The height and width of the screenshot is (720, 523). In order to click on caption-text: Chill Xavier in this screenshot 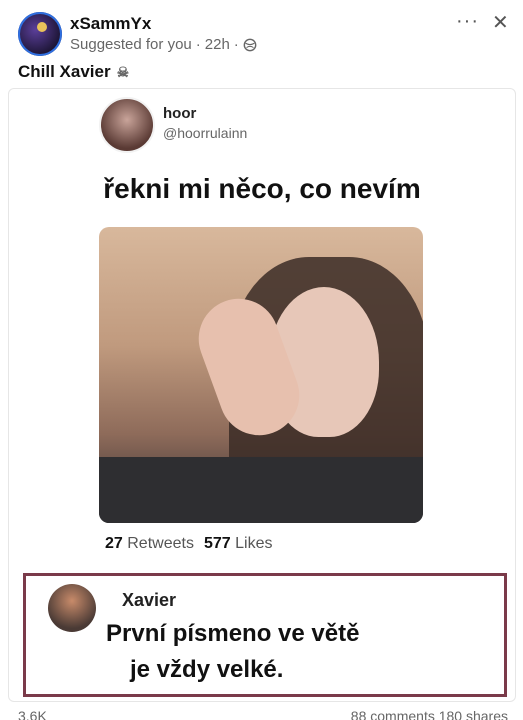, I will do `click(64, 71)`.